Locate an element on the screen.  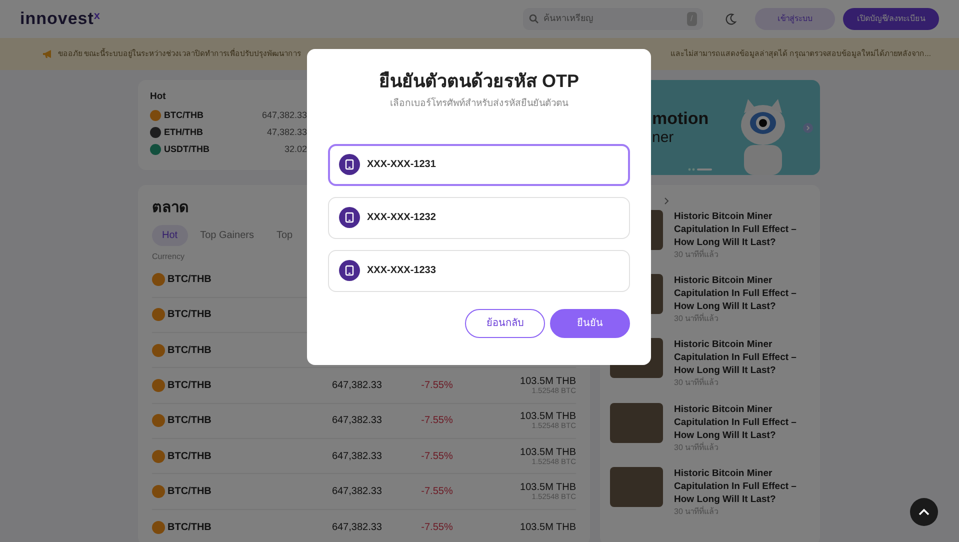
phone-option: XXX-XXX-1231 is located at coordinates (479, 165).